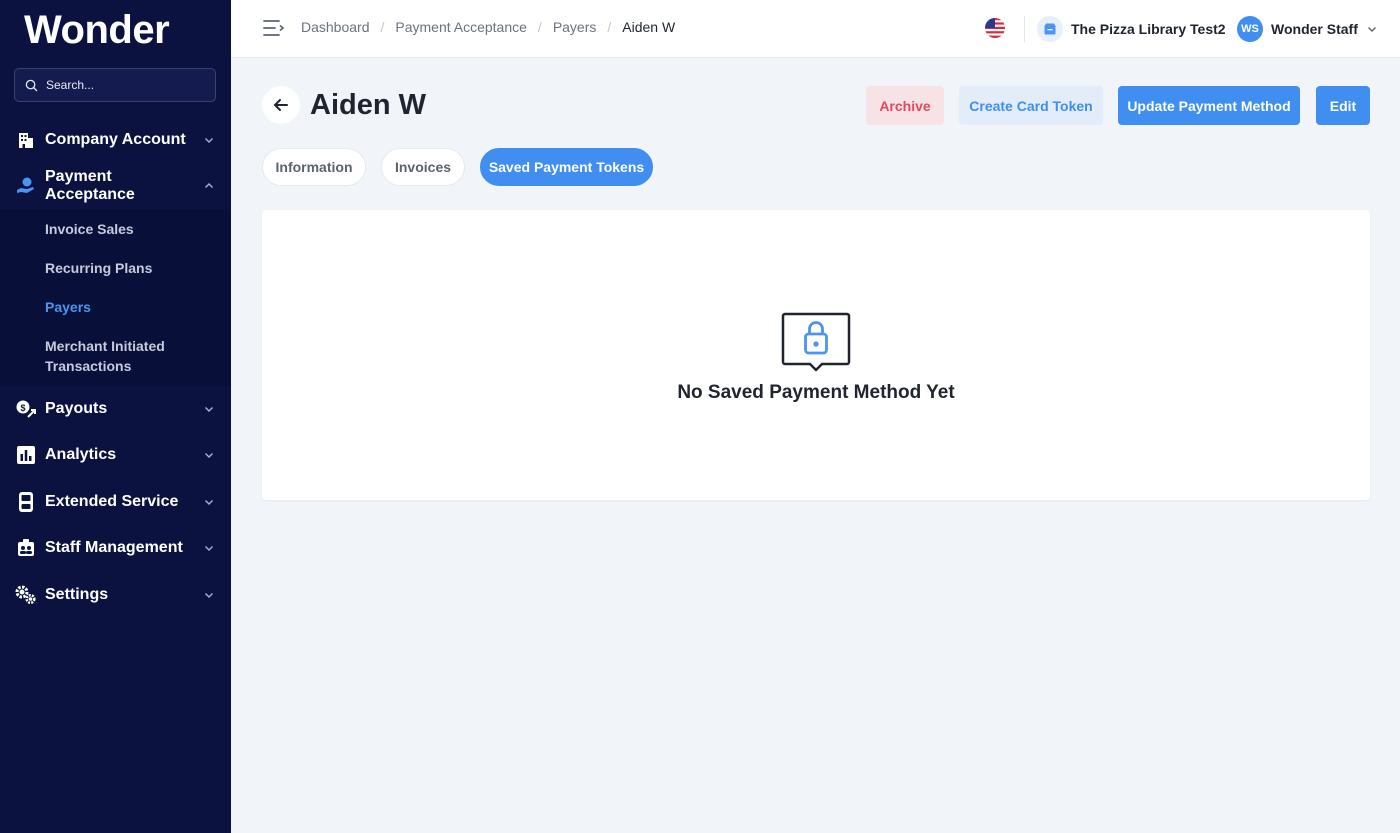  I want to click on sidebar-item-analytics: Analytics, so click(115, 455).